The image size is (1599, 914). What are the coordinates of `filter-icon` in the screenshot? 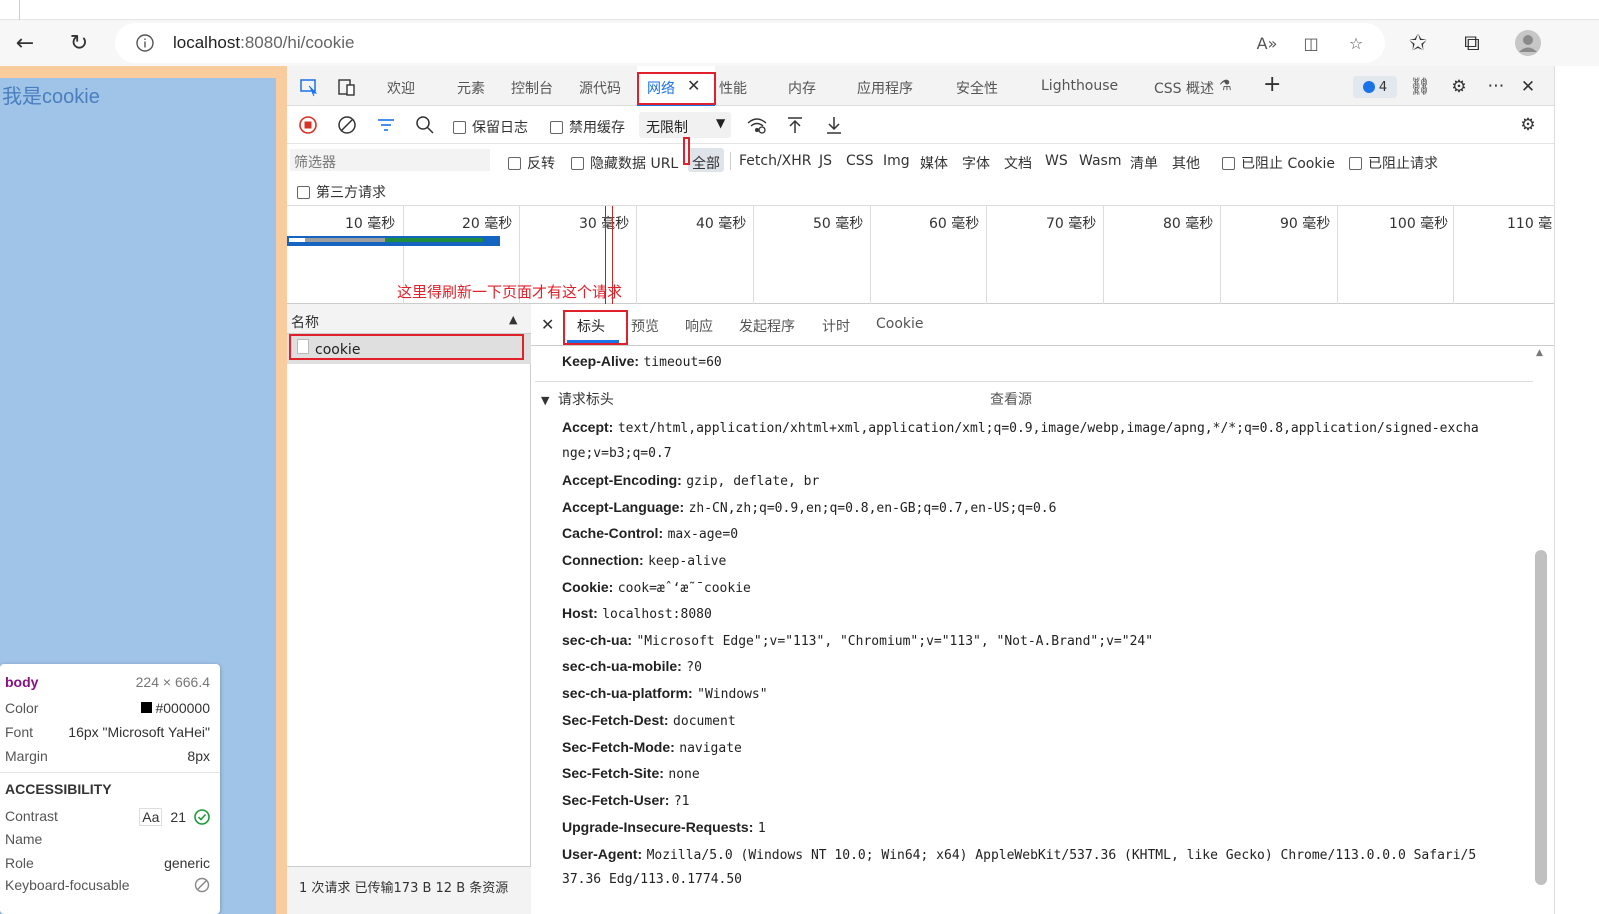 It's located at (386, 125).